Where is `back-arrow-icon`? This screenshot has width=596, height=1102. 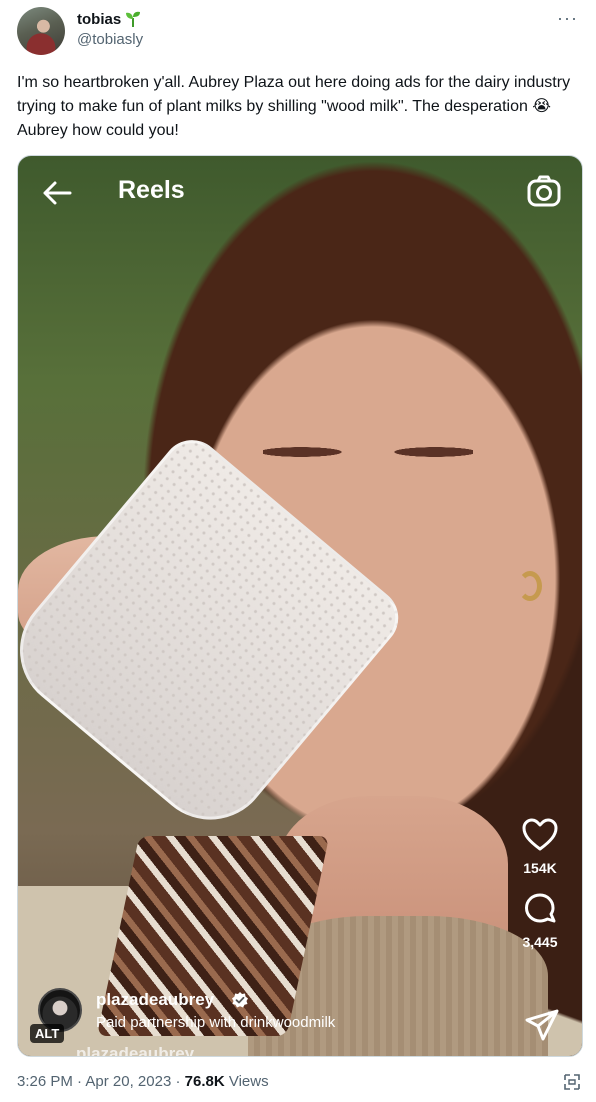
back-arrow-icon is located at coordinates (57, 193).